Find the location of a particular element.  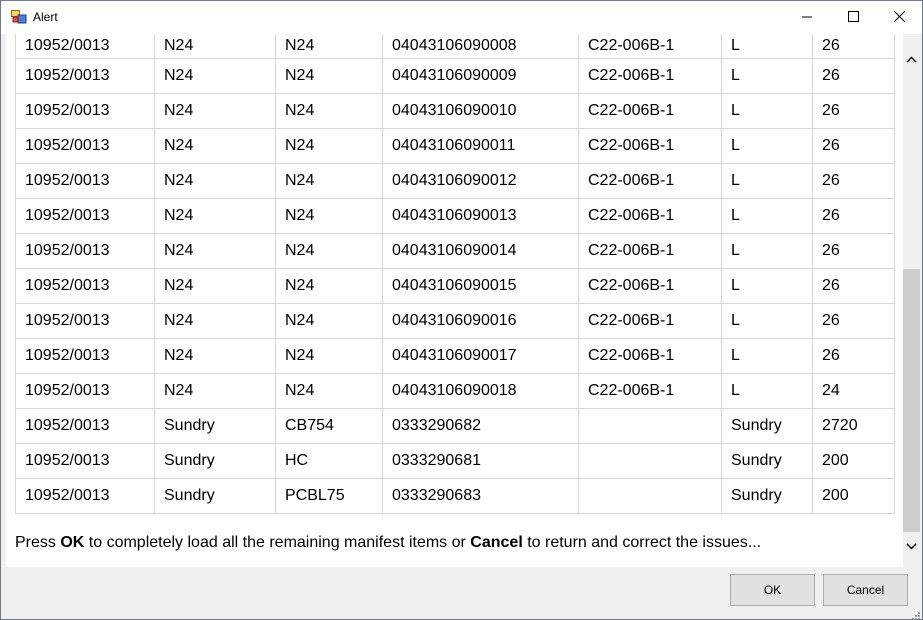

barcode-cell: 04043106090008 is located at coordinates (480, 46).